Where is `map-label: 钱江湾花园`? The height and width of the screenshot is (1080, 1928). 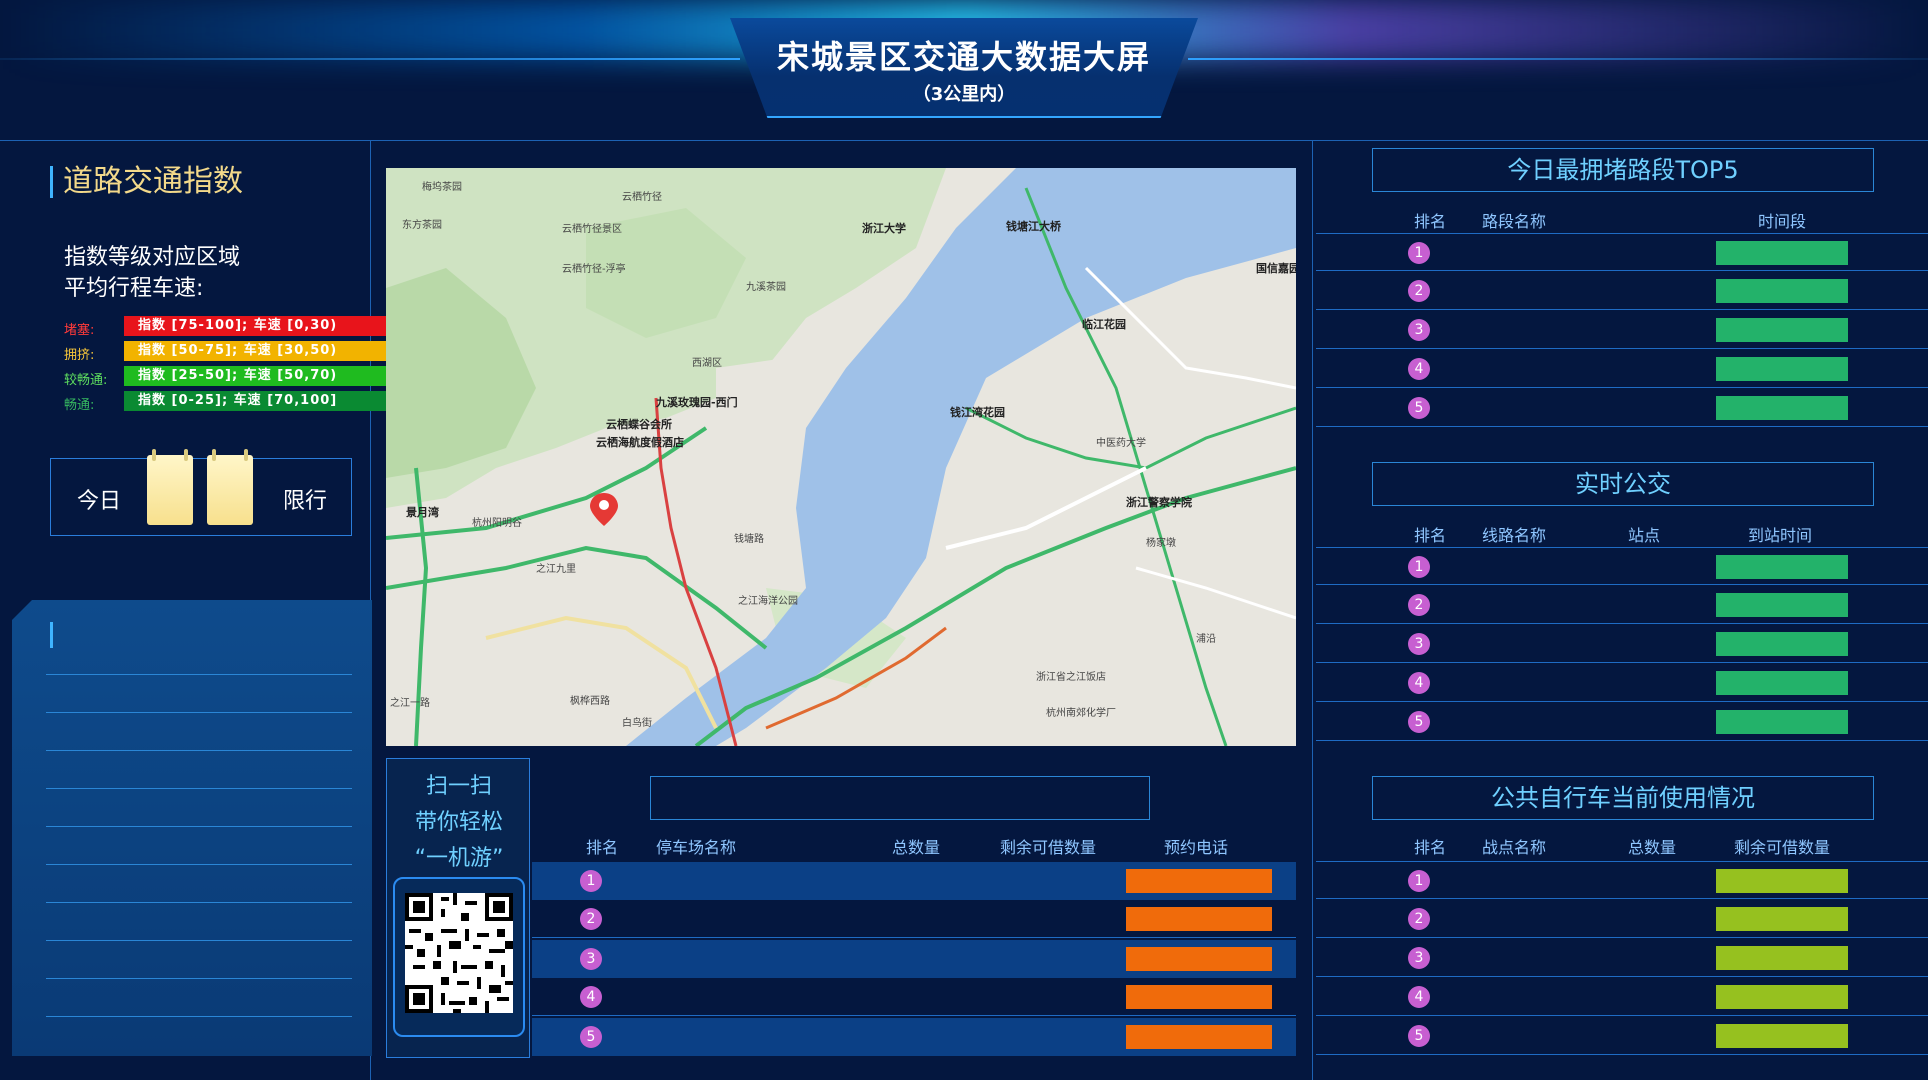
map-label: 钱江湾花园 is located at coordinates (977, 412).